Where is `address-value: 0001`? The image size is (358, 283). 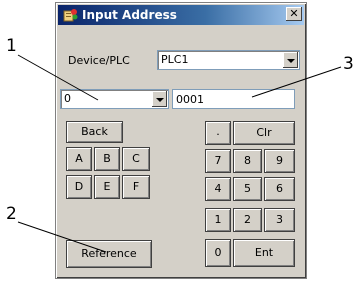
address-value: 0001 is located at coordinates (190, 99).